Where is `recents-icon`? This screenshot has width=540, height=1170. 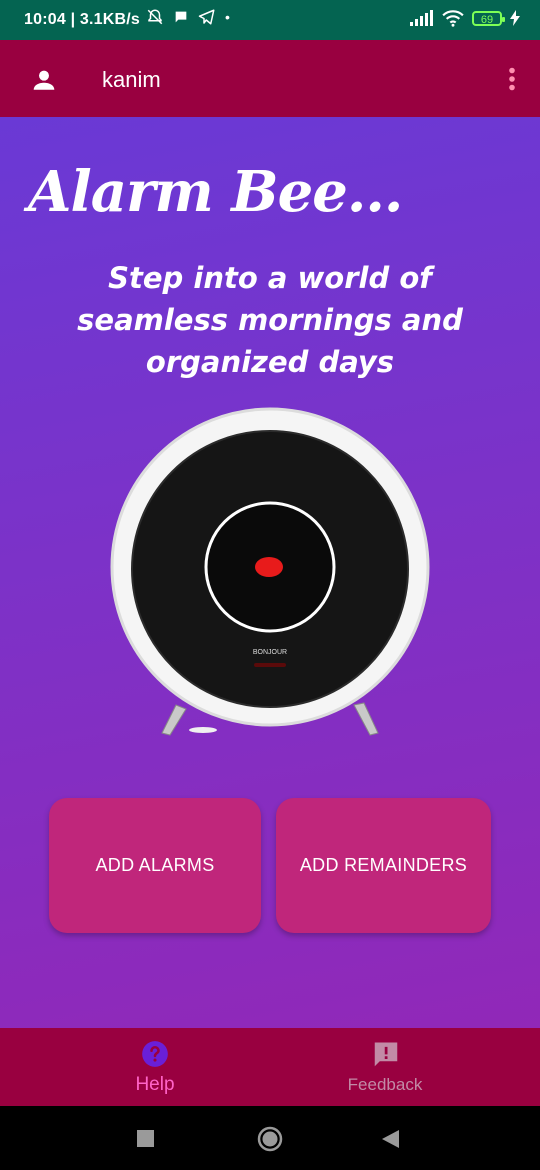
recents-icon is located at coordinates (145, 1138).